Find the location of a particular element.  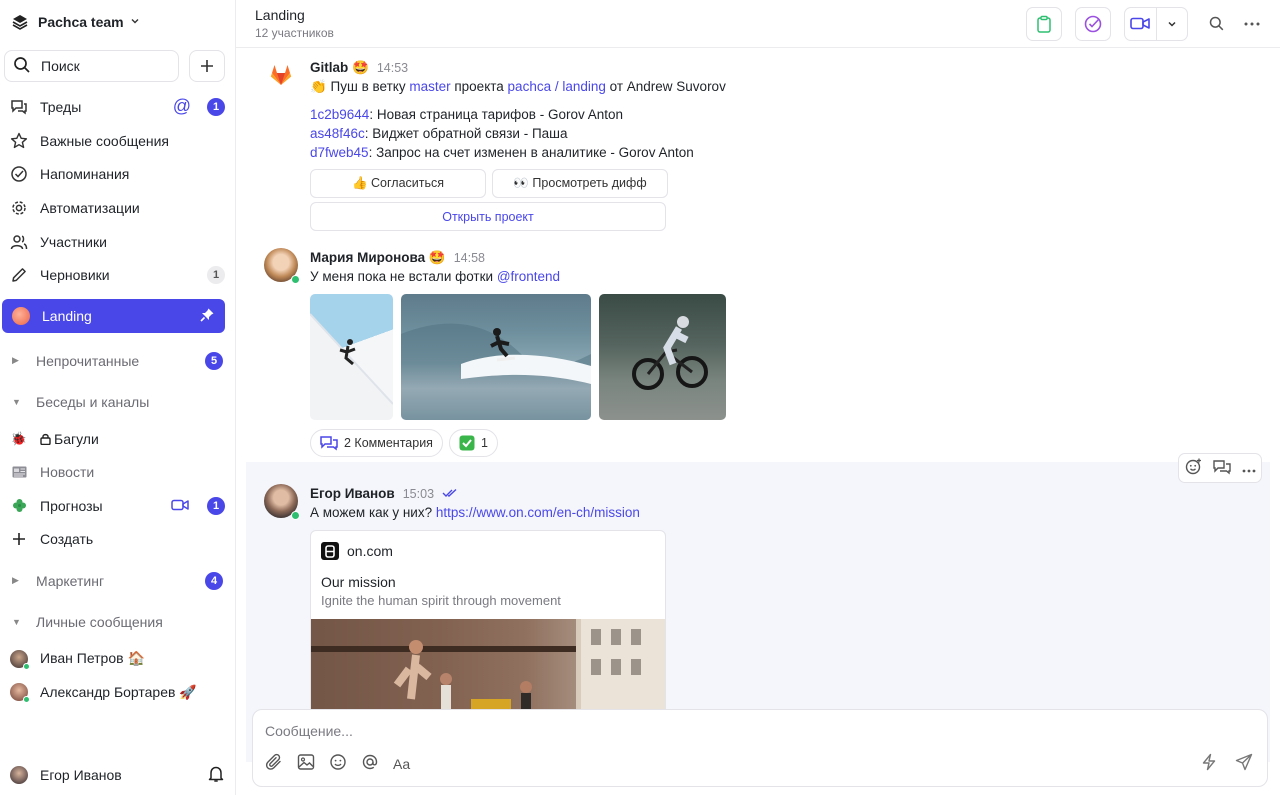

format-text-button: Aa is located at coordinates (401, 764).